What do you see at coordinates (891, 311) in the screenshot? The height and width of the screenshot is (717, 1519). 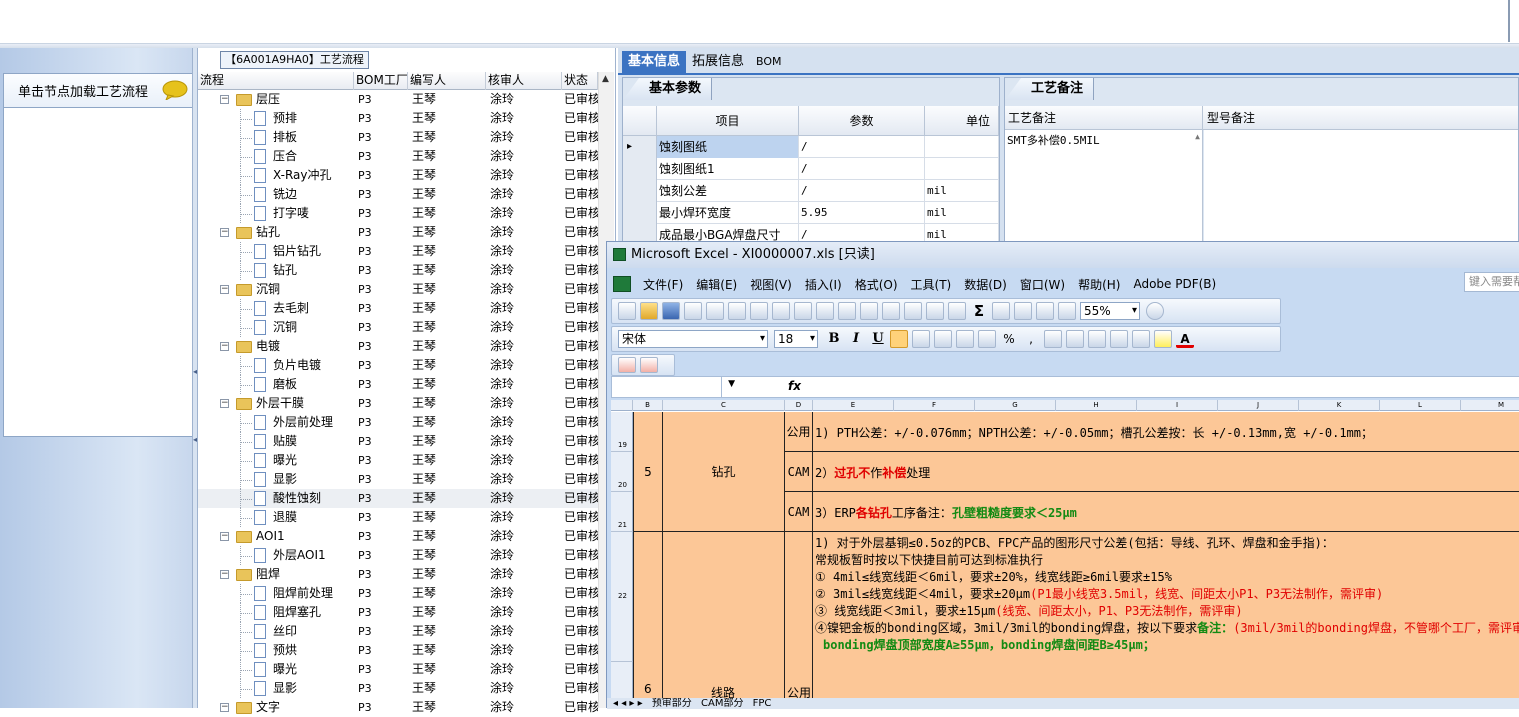 I see `format-painter-icon` at bounding box center [891, 311].